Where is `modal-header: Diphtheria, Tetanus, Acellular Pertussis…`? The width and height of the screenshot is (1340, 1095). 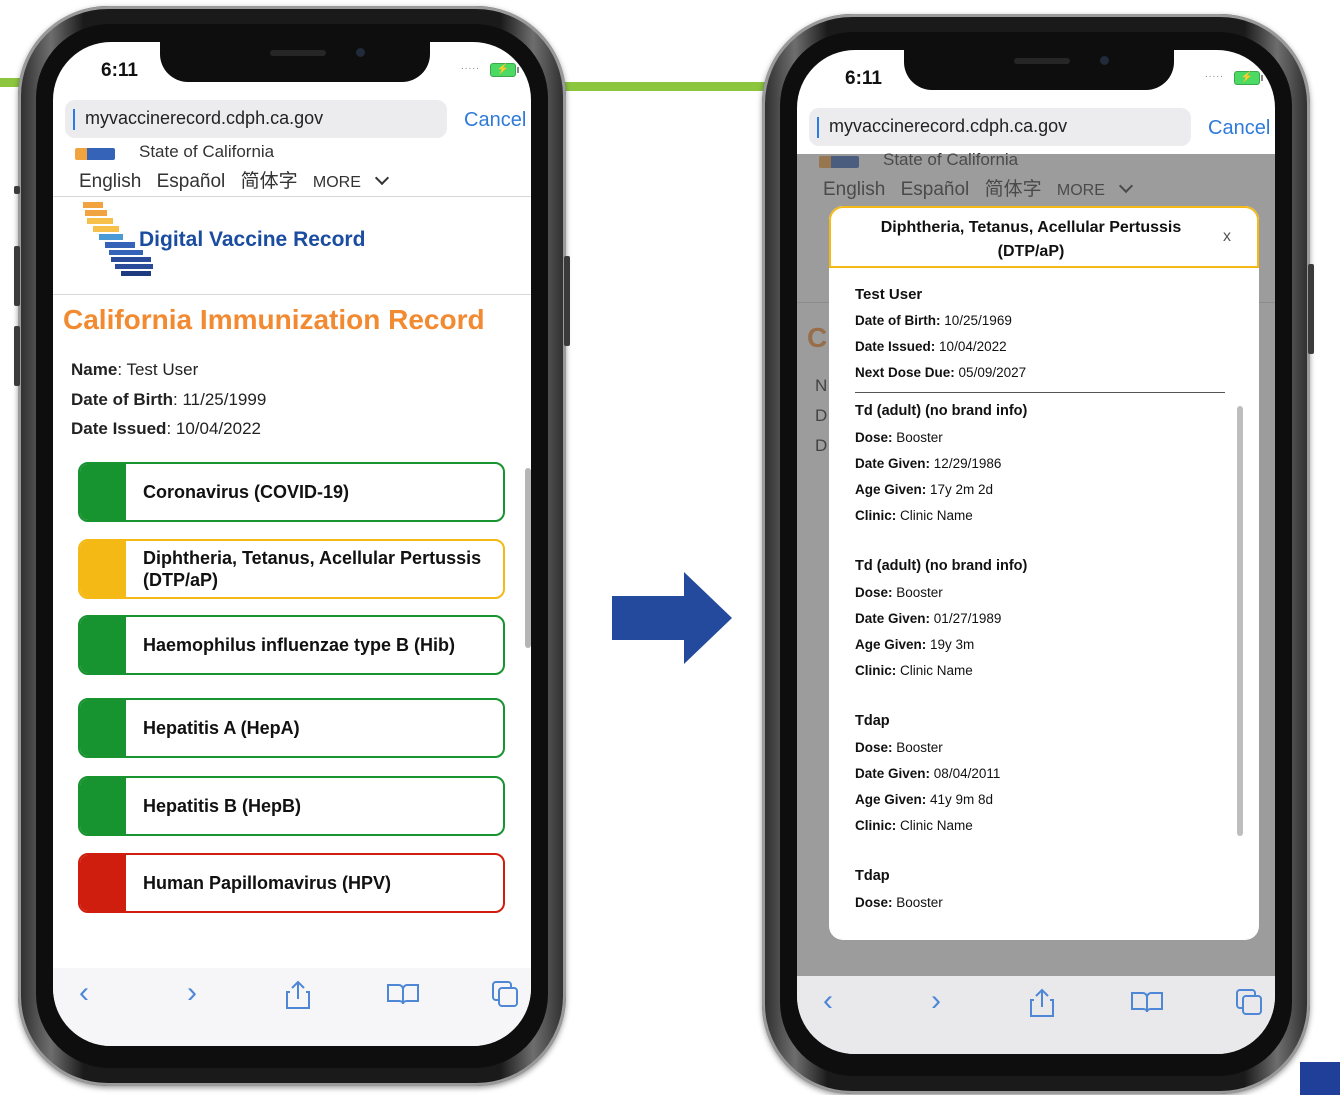 modal-header: Diphtheria, Tetanus, Acellular Pertussis… is located at coordinates (1044, 237).